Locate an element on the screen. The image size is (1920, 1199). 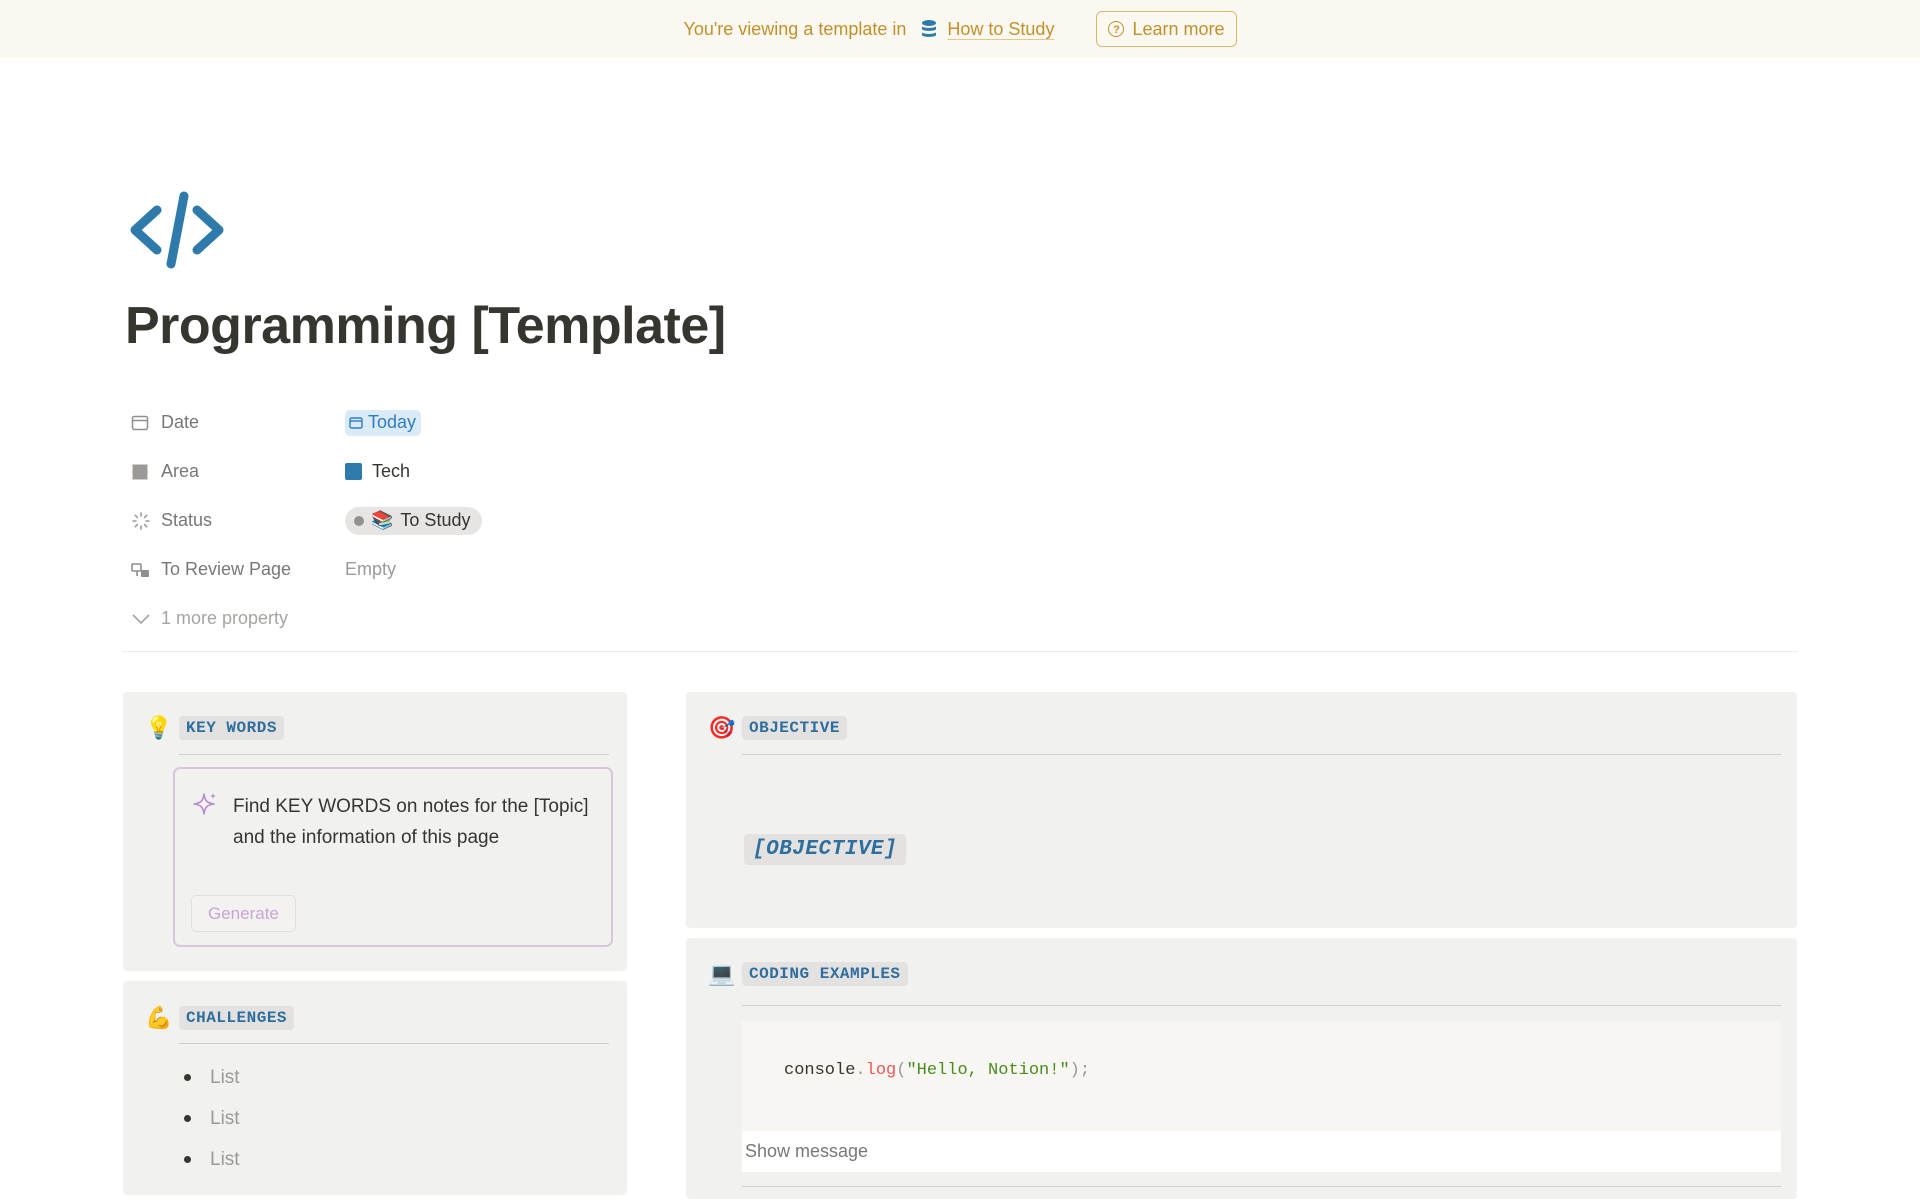
key-words-divider is located at coordinates (394, 754).